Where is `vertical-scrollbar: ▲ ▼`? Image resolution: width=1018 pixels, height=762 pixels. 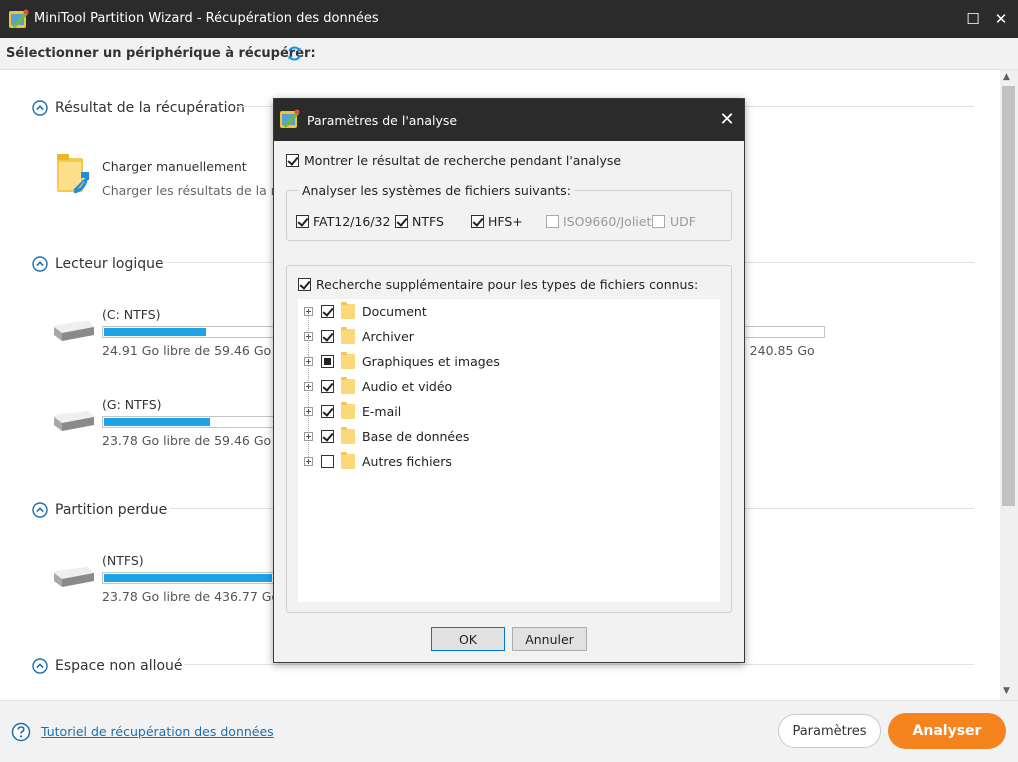
vertical-scrollbar: ▲ ▼ is located at coordinates (1009, 385).